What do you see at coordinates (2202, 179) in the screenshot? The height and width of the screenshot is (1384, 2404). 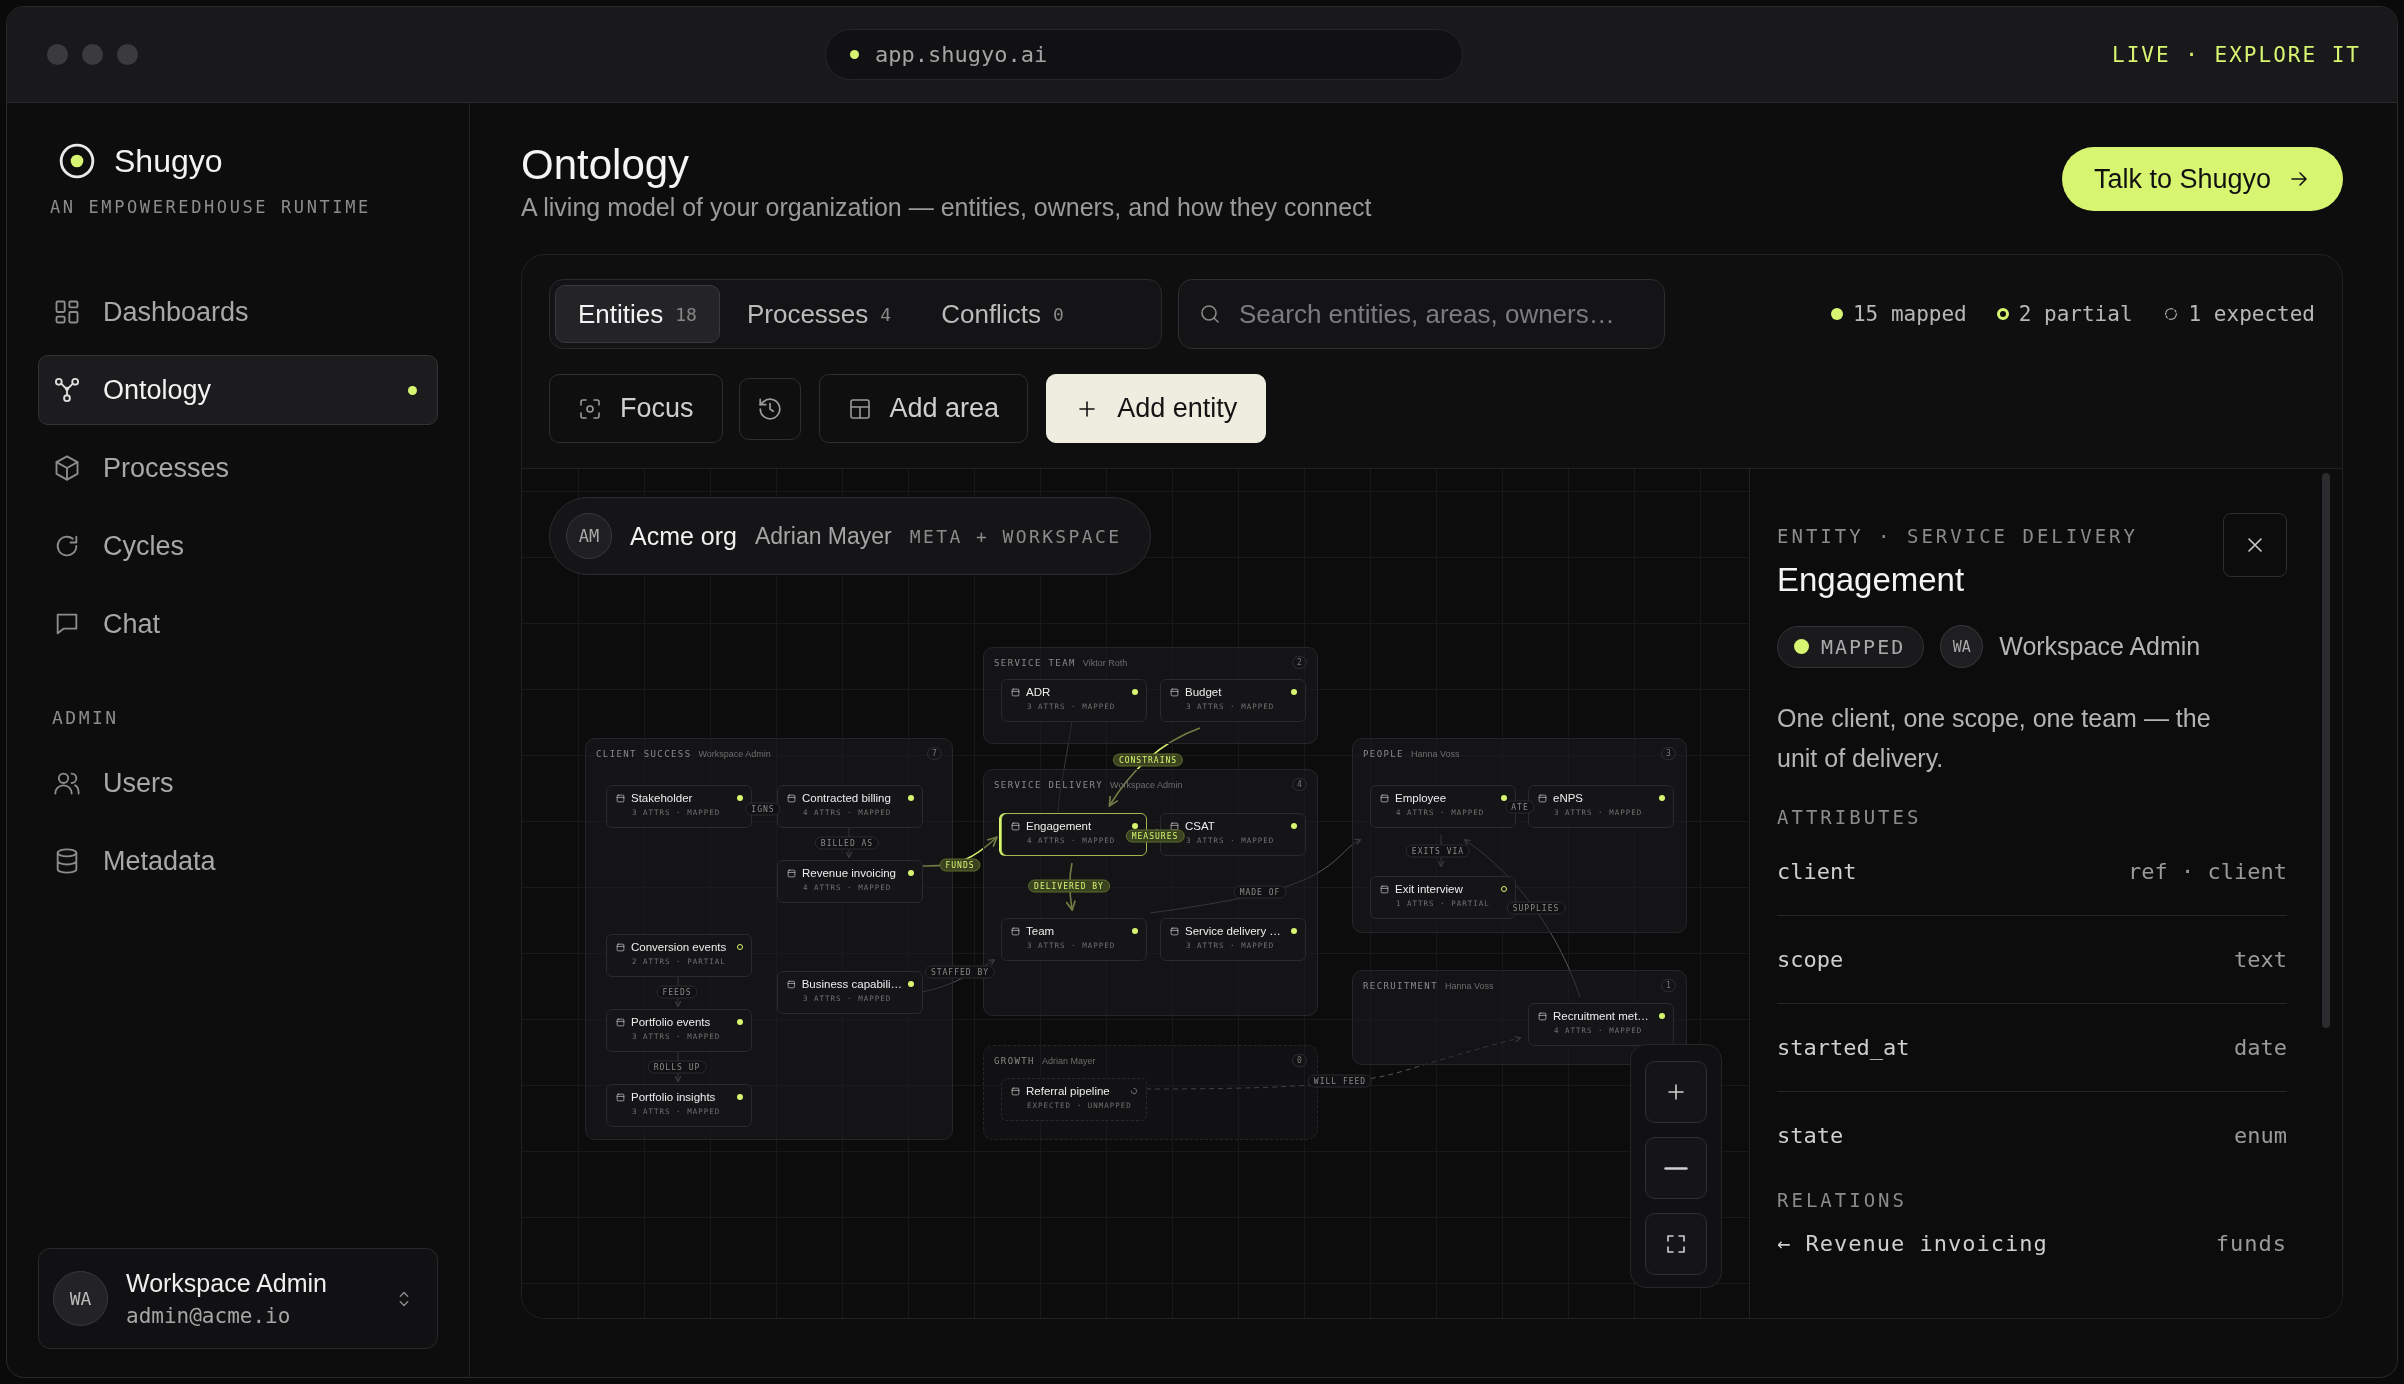 I see `talk-button: Talk to Shugyo` at bounding box center [2202, 179].